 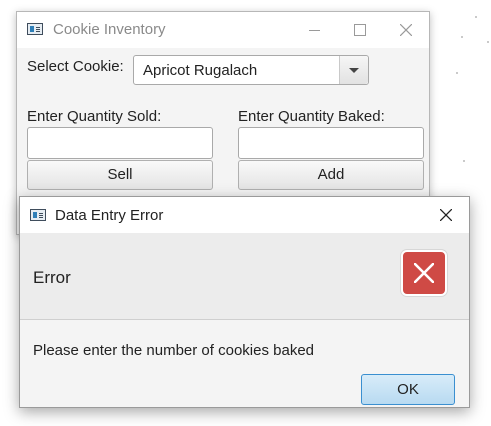 I want to click on window-title: Cookie Inventory, so click(x=109, y=29).